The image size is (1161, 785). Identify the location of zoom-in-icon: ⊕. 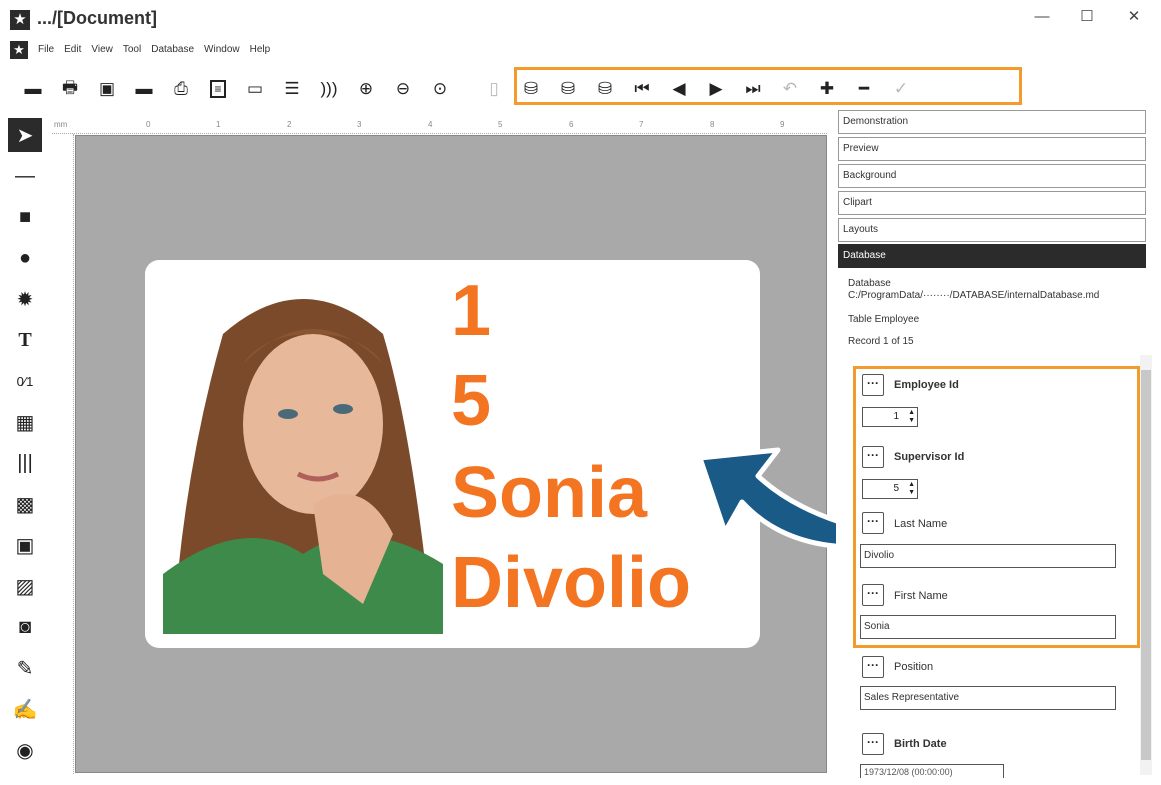
(366, 89).